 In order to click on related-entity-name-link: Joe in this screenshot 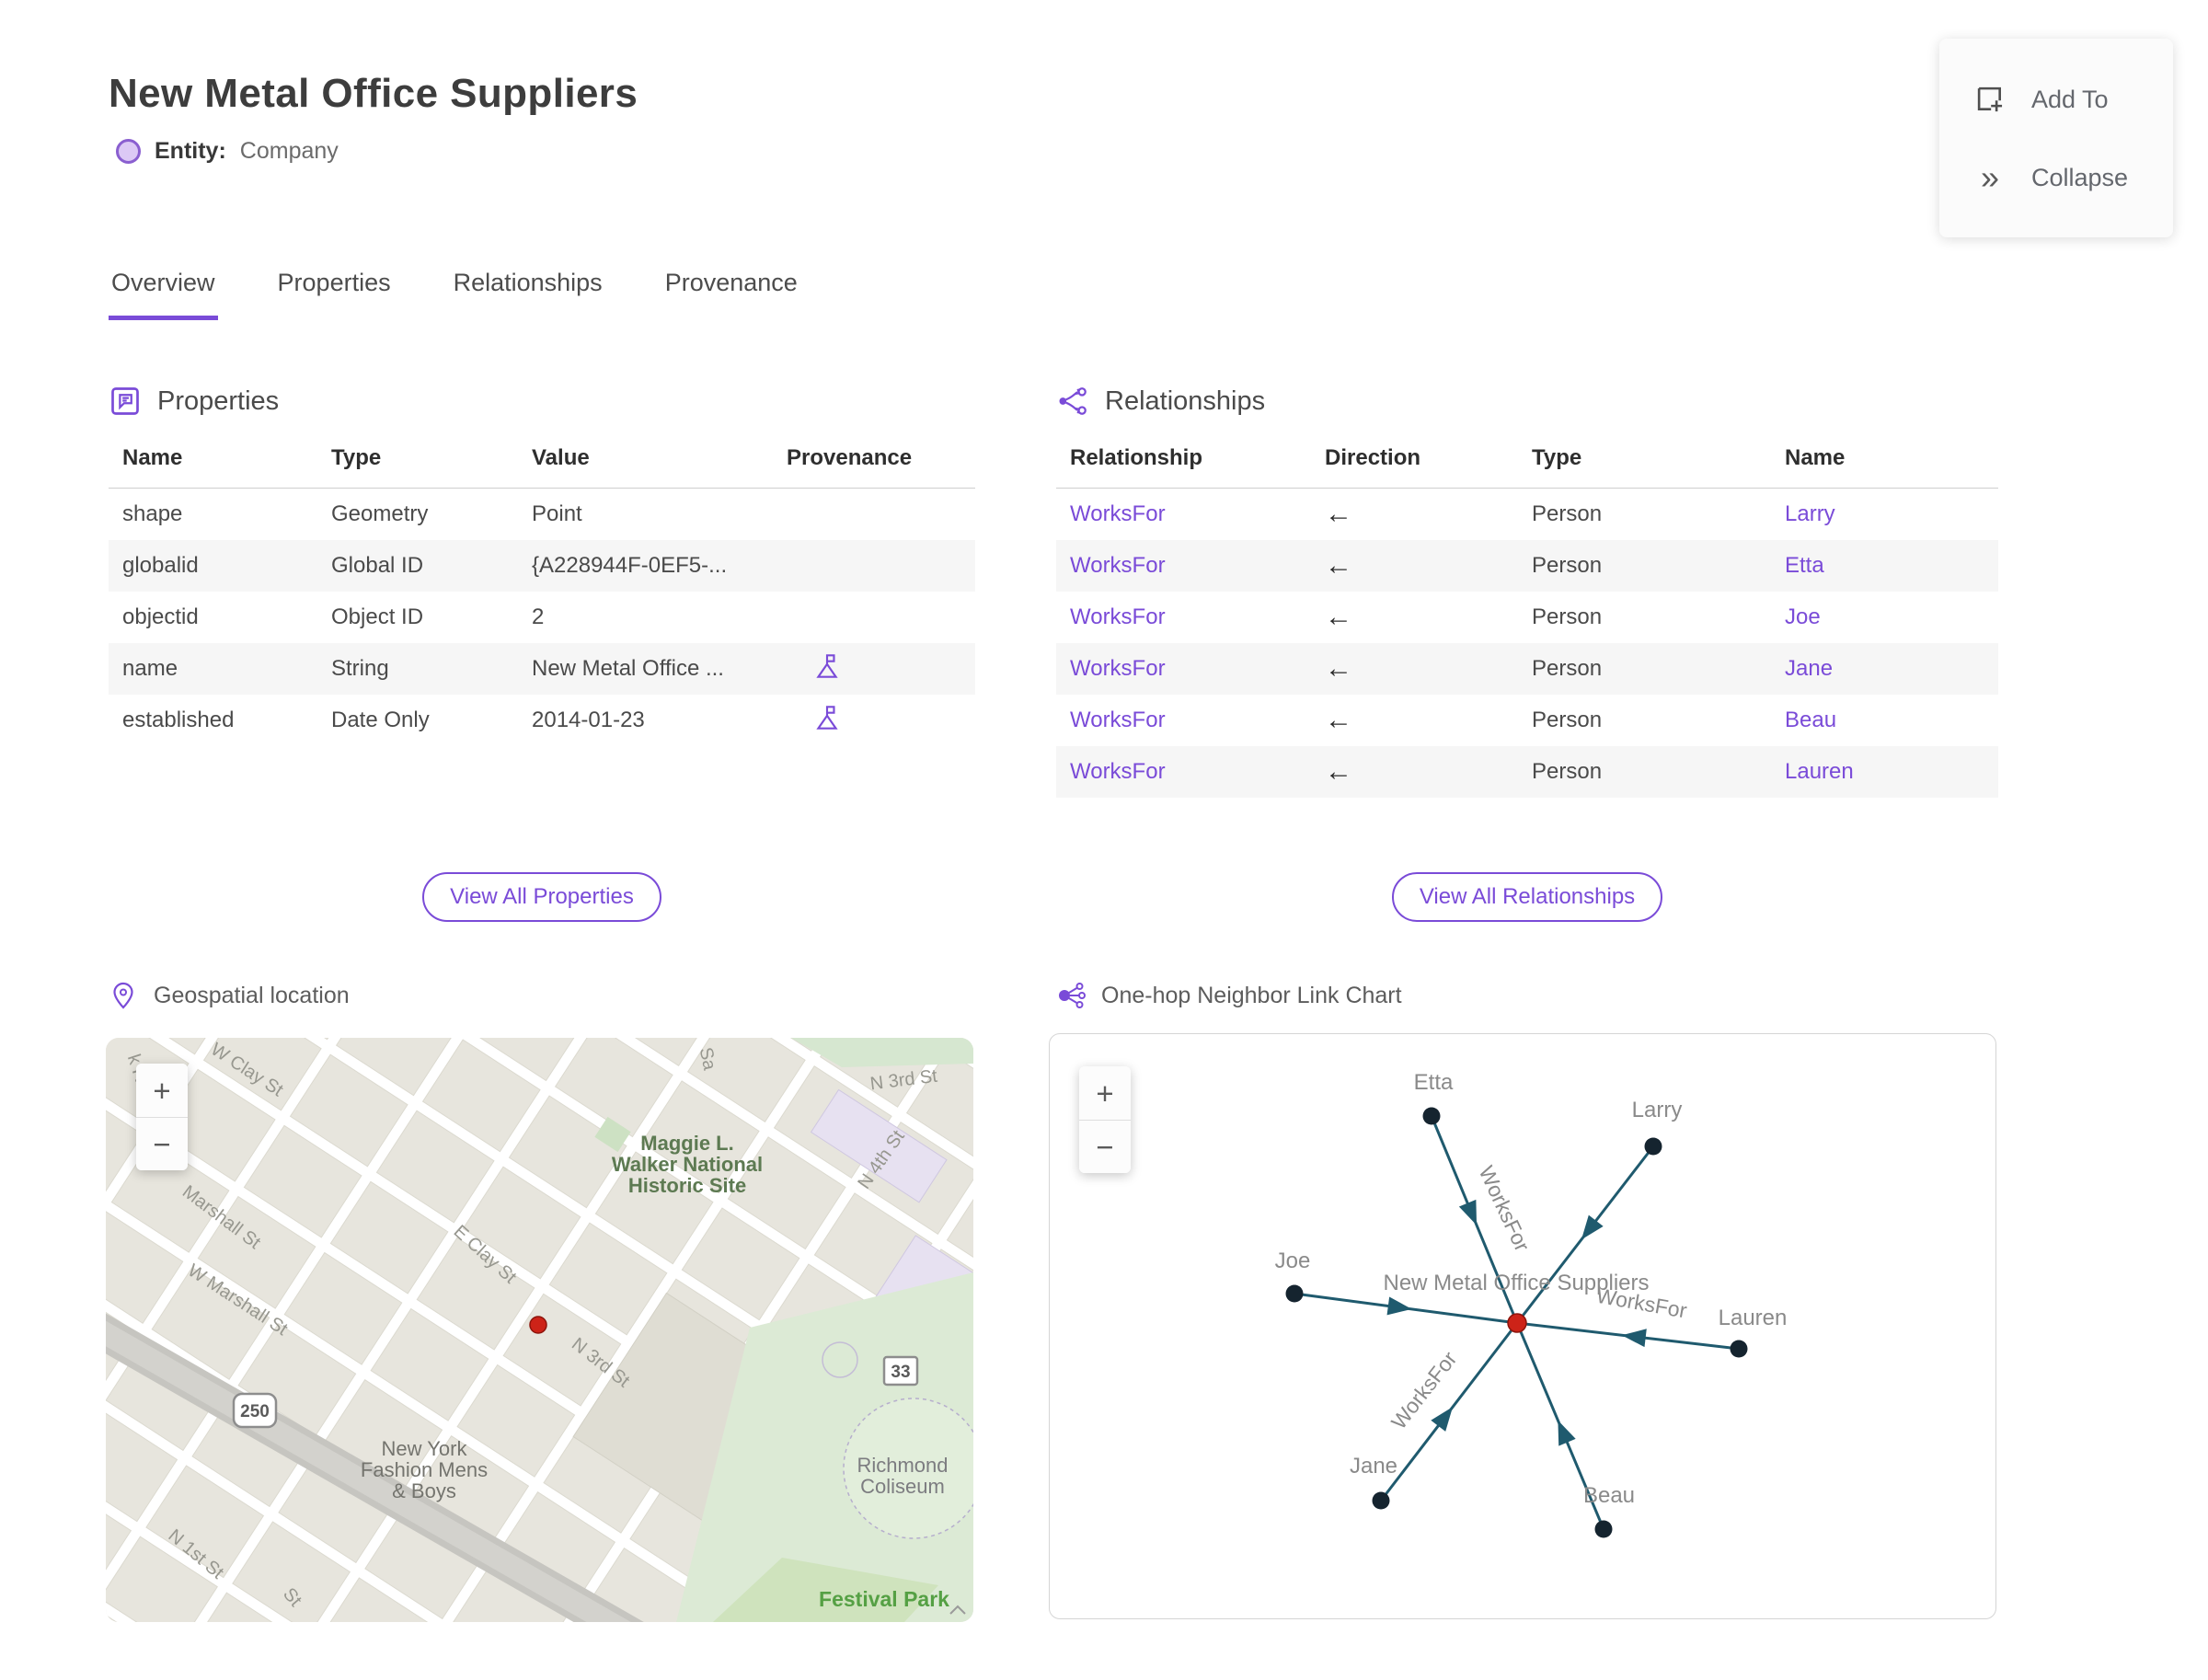, I will do `click(1803, 616)`.